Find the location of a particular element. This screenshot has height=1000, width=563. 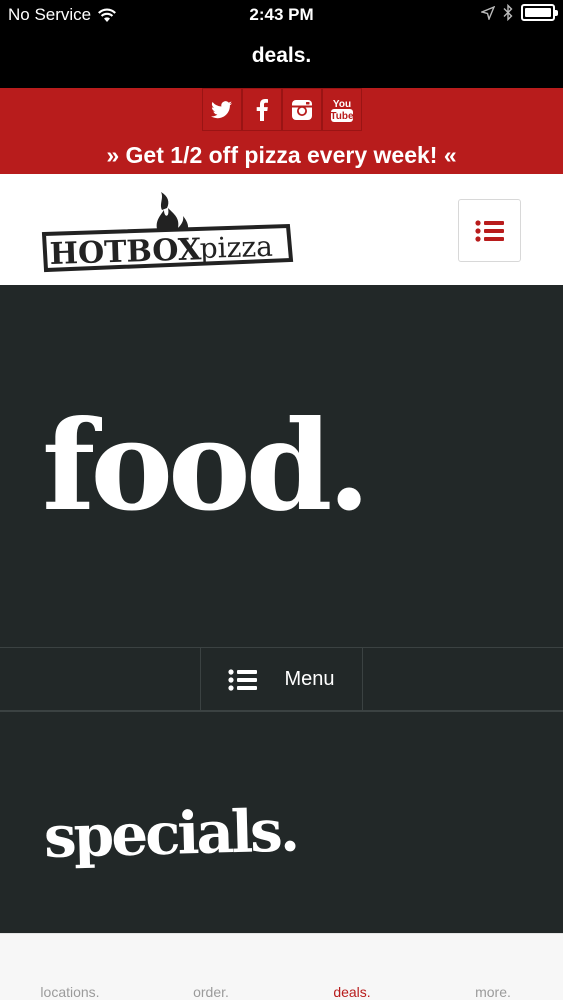

tab-deals: deals. is located at coordinates (352, 992).